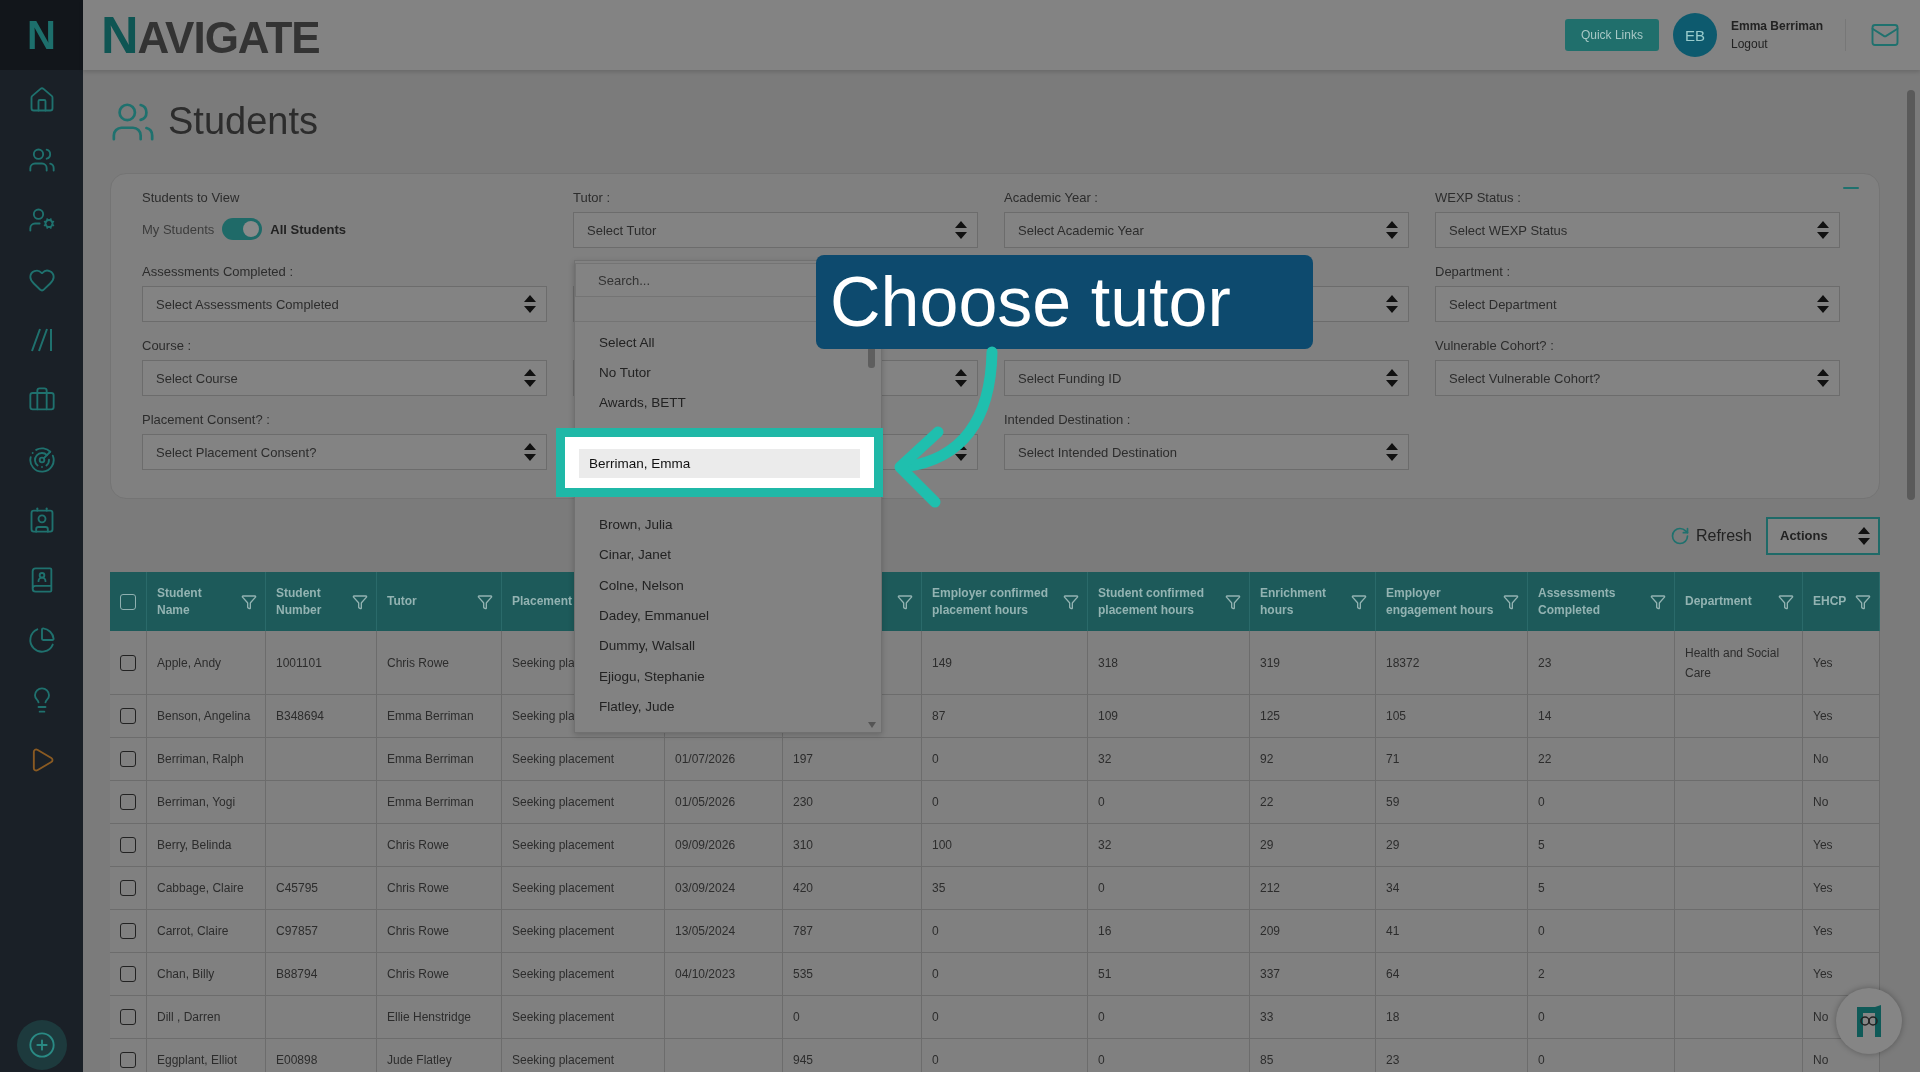 Image resolution: width=1920 pixels, height=1072 pixels. Describe the element at coordinates (344, 304) in the screenshot. I see `select-field: Select Assessments Completed` at that location.